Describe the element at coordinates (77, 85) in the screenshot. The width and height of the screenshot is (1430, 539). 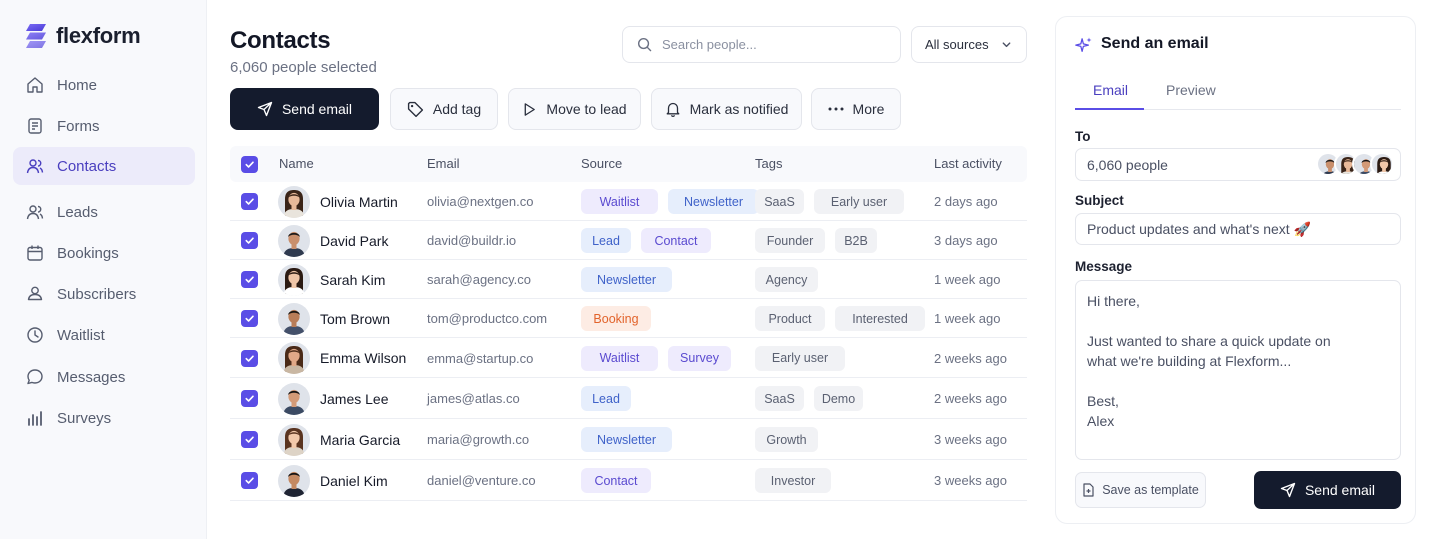
I see `sidebar-item-label: Home` at that location.